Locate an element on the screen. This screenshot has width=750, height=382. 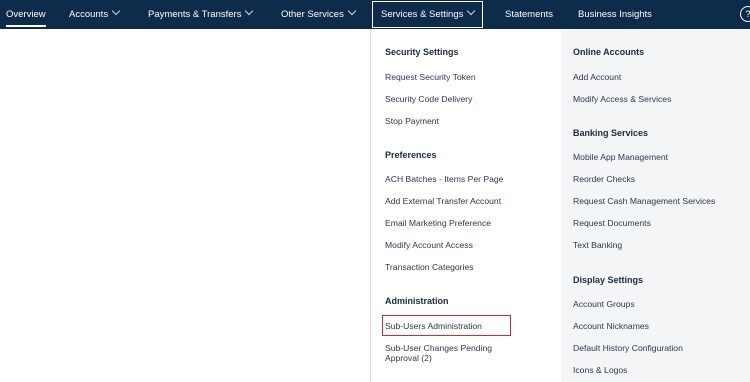
nav-other-services: Other Services is located at coordinates (319, 14).